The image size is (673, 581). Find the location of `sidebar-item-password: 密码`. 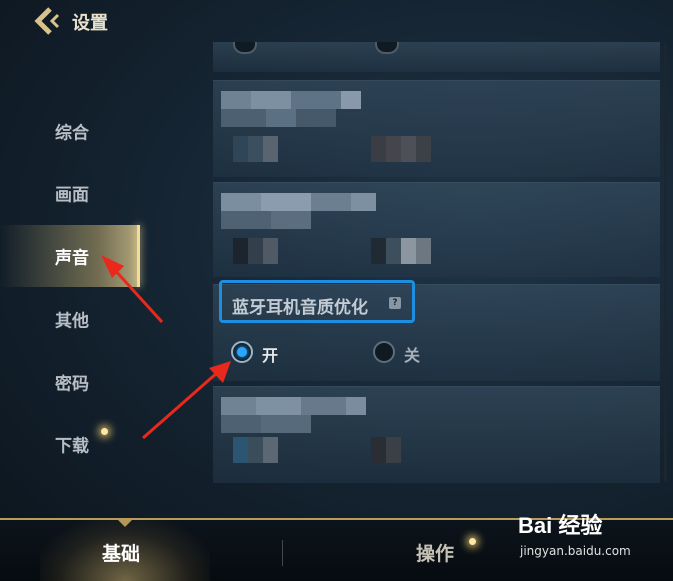

sidebar-item-password: 密码 is located at coordinates (70, 382).